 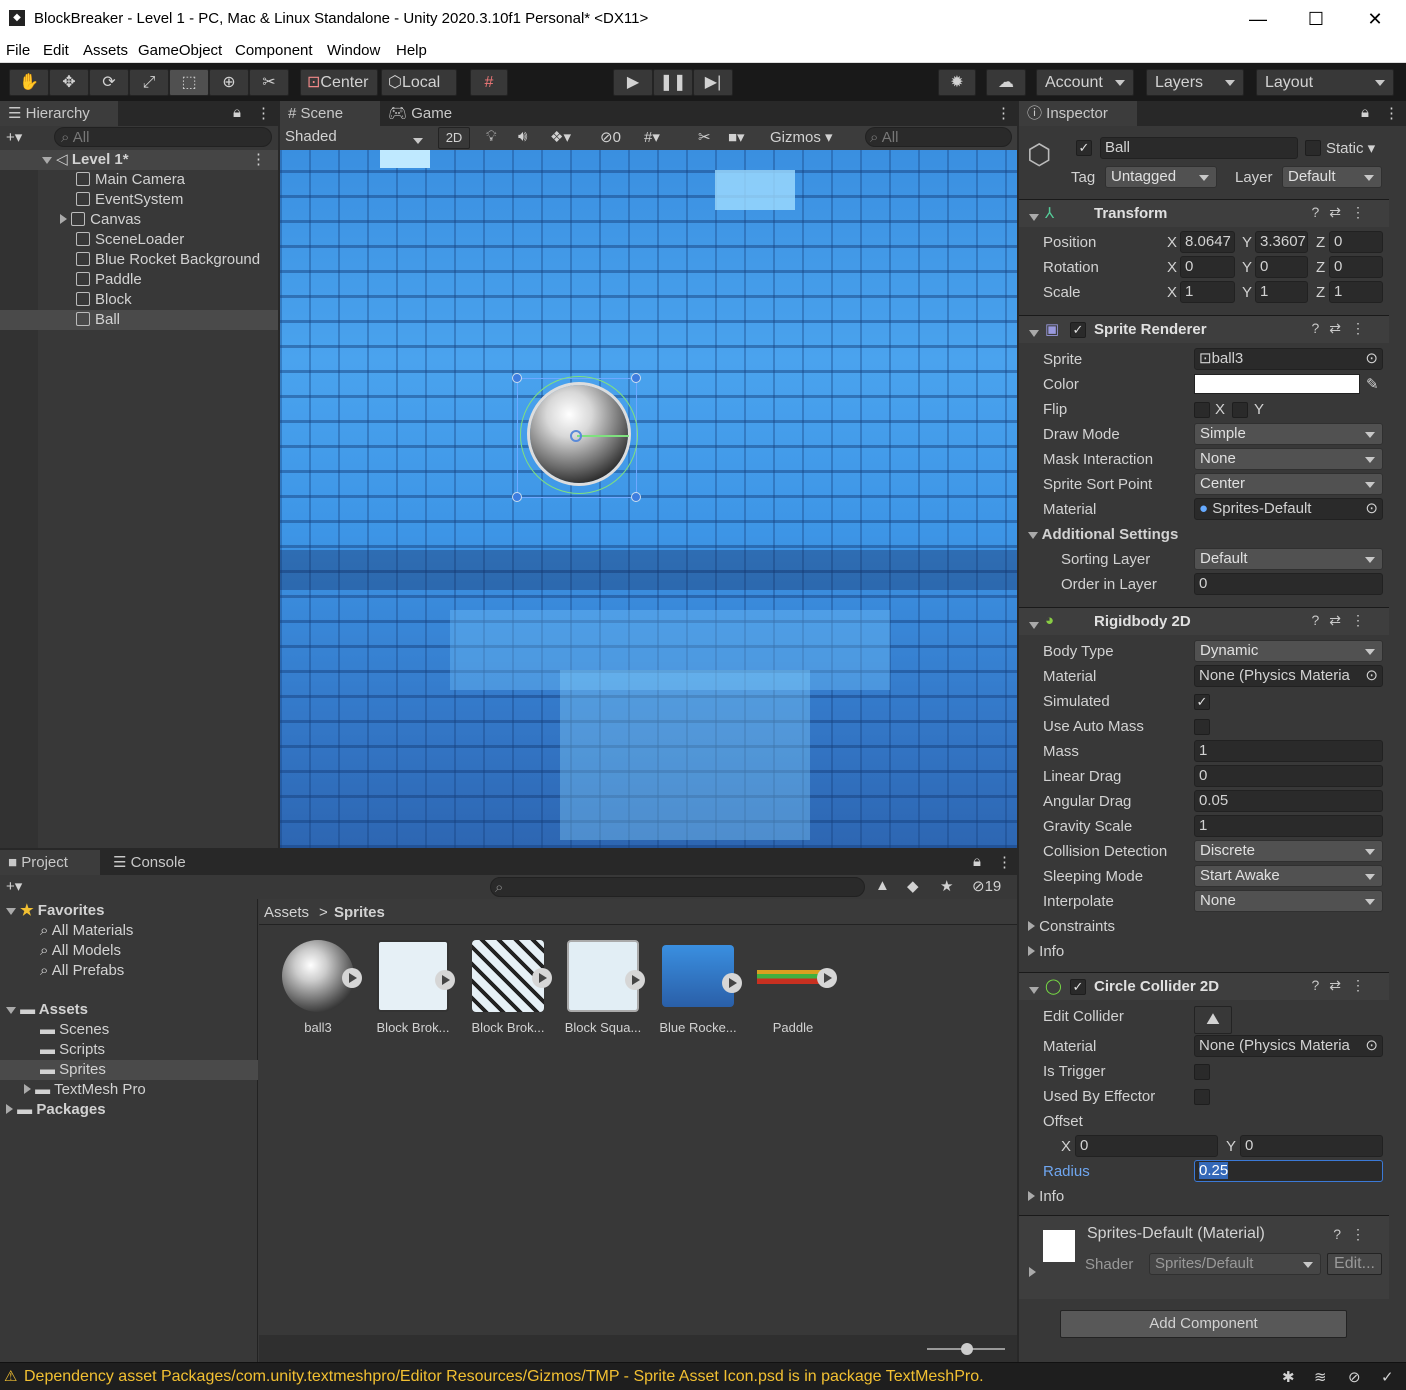 I want to click on object-name-input: Ball, so click(x=1199, y=148).